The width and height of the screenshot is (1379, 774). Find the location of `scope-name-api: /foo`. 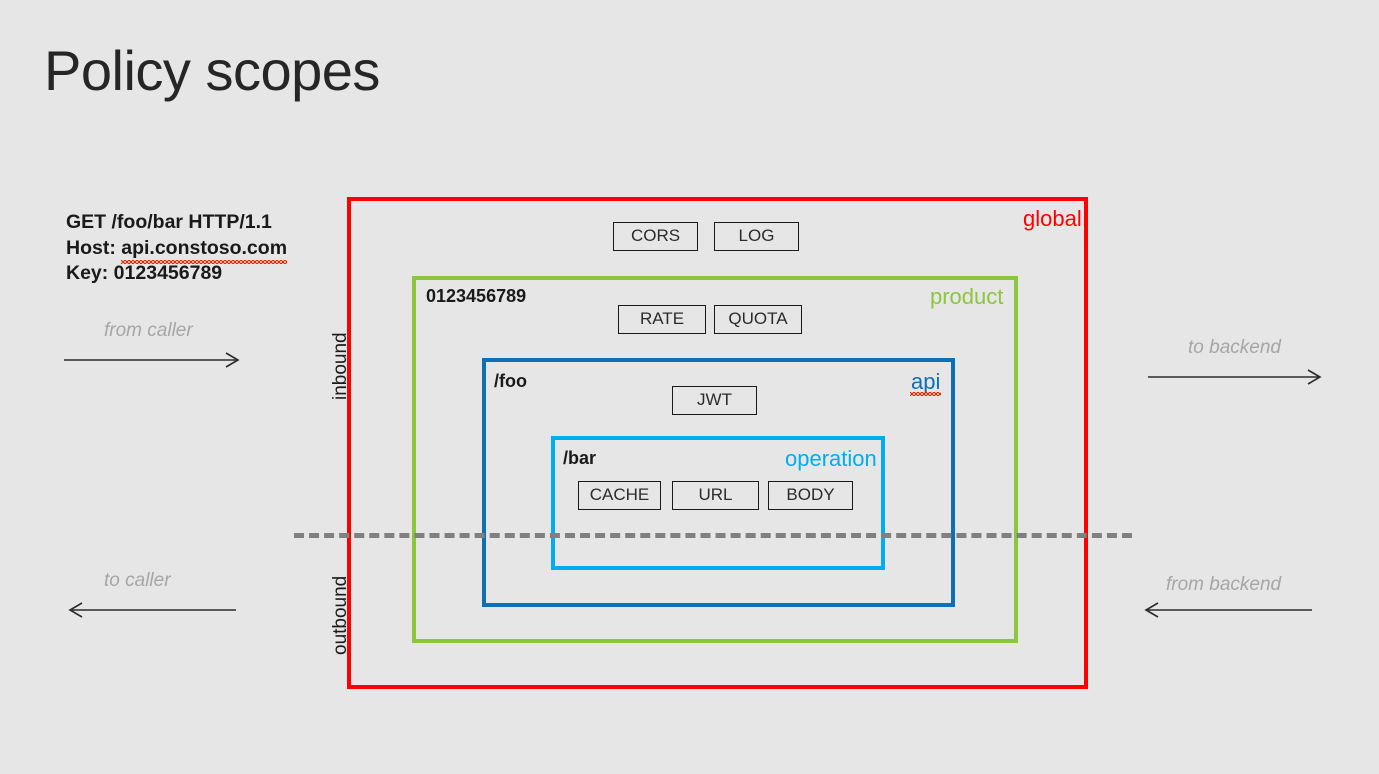

scope-name-api: /foo is located at coordinates (510, 381).